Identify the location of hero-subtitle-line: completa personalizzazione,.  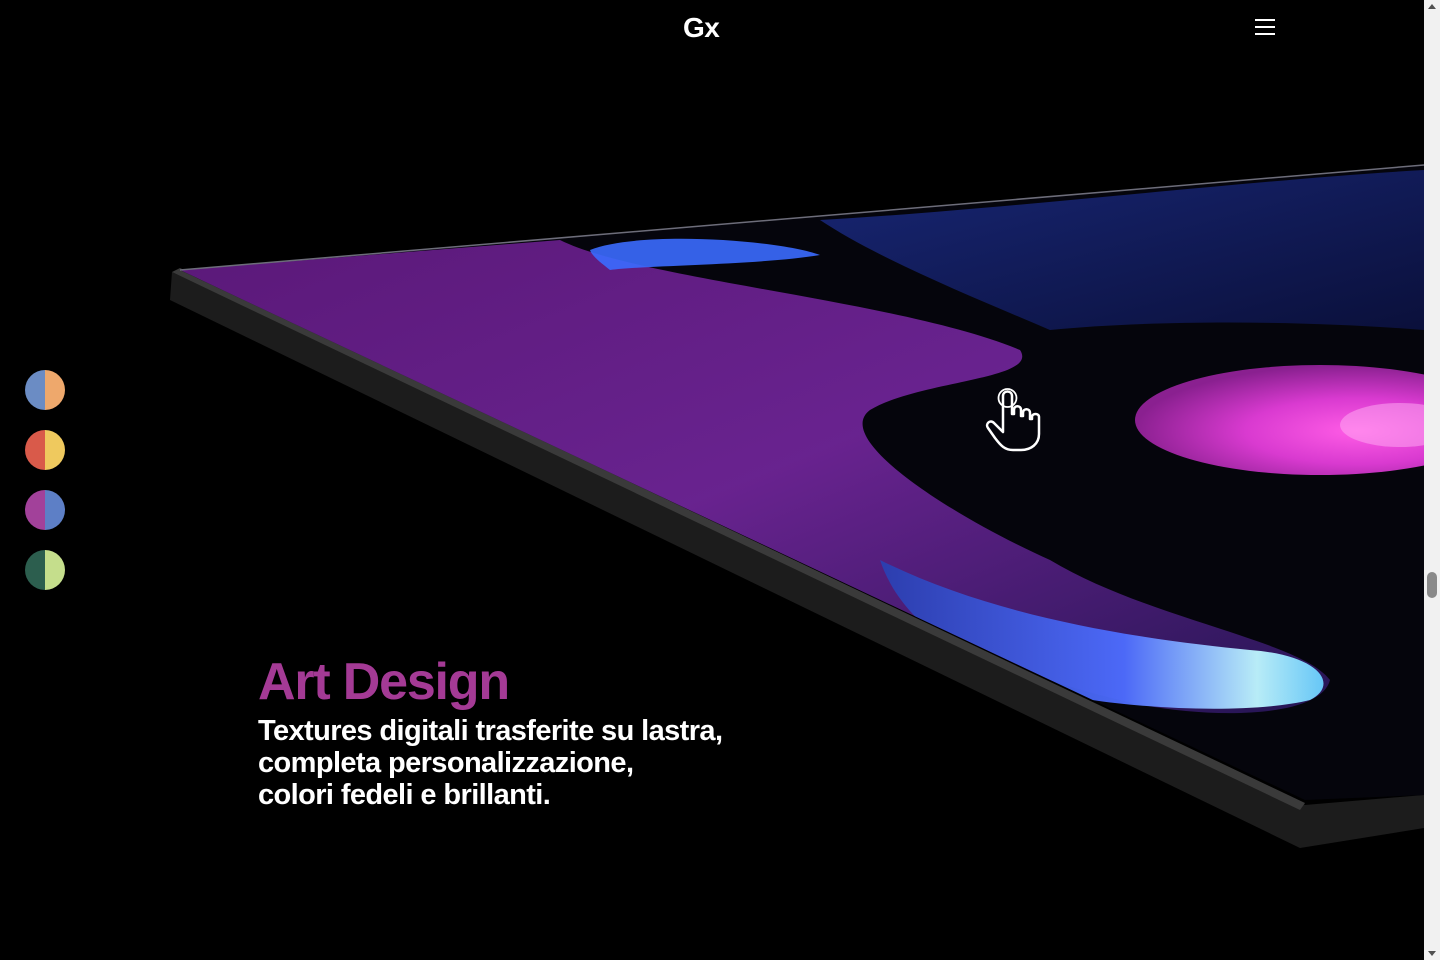
(446, 763).